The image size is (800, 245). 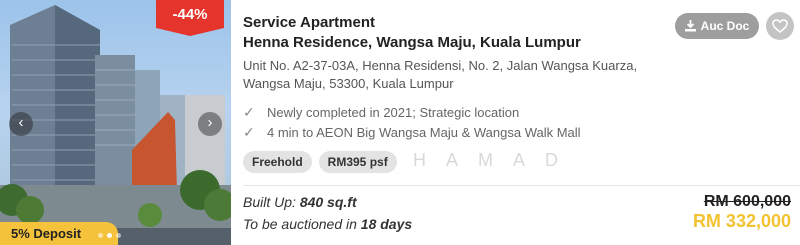 What do you see at coordinates (328, 202) in the screenshot?
I see `built-up-value: 840 sq.ft` at bounding box center [328, 202].